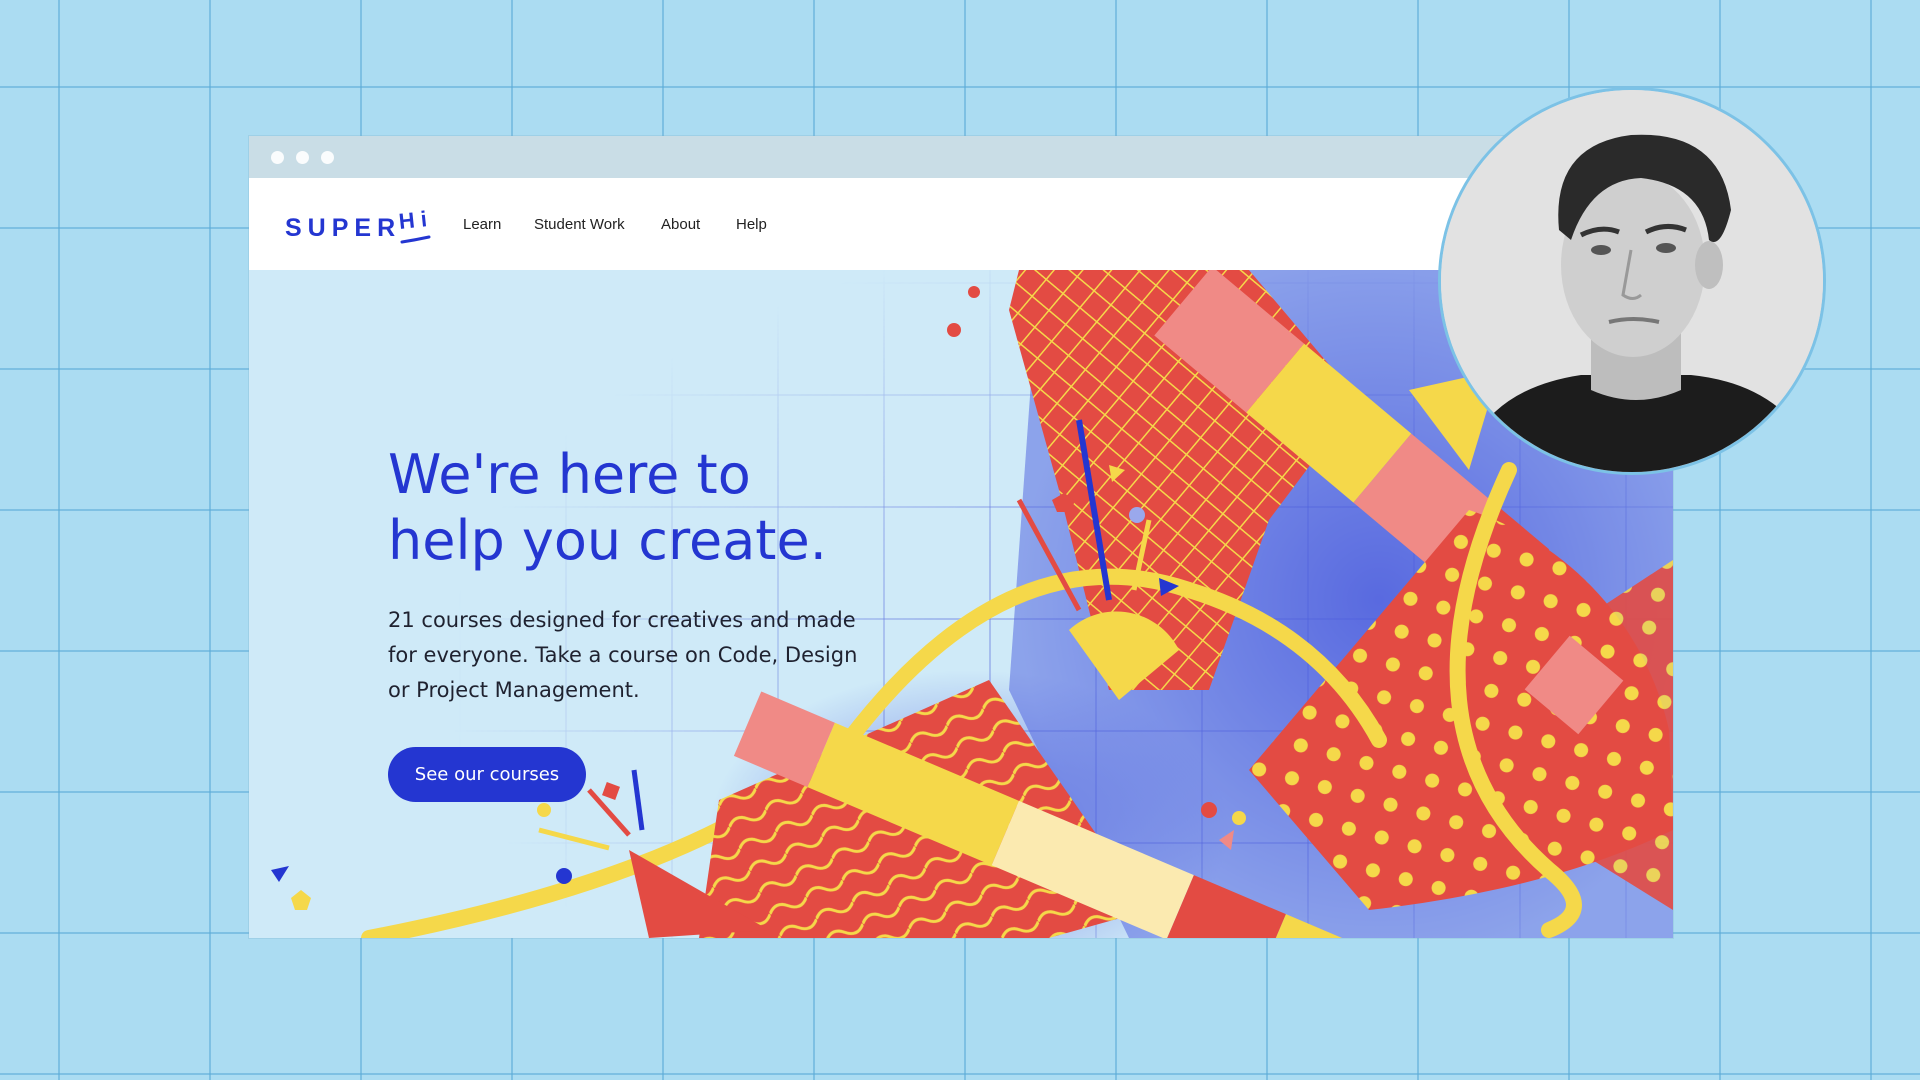 The height and width of the screenshot is (1080, 1920). Describe the element at coordinates (607, 540) in the screenshot. I see `hero-headline-line2: help you create.` at that location.